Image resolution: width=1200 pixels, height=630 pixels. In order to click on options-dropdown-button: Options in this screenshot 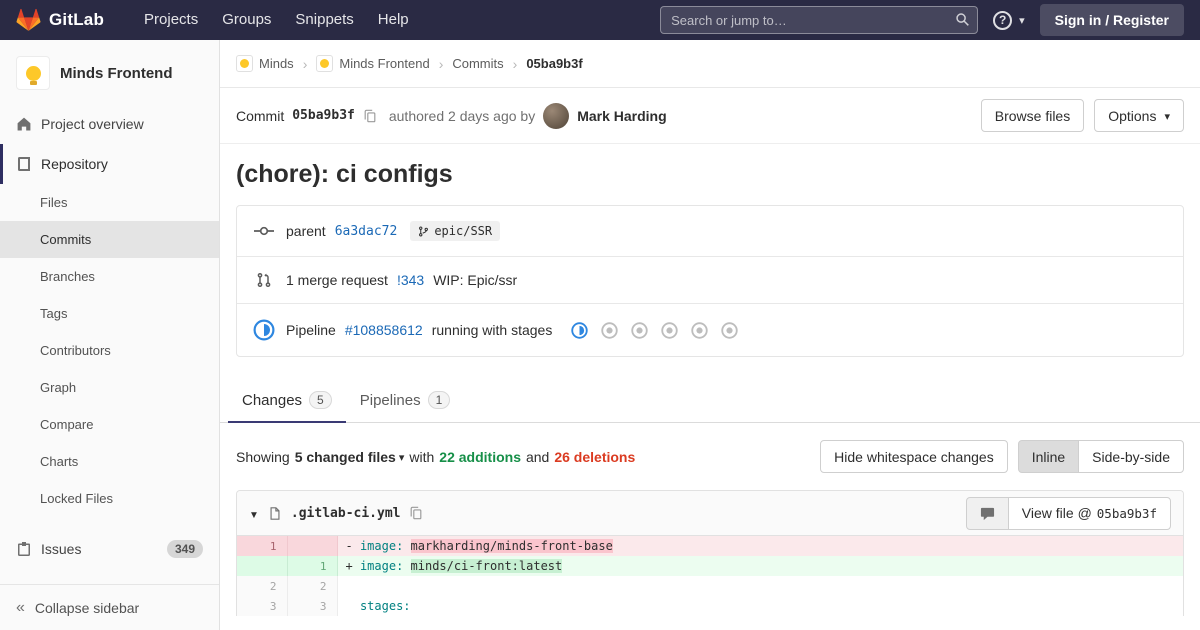, I will do `click(1139, 115)`.